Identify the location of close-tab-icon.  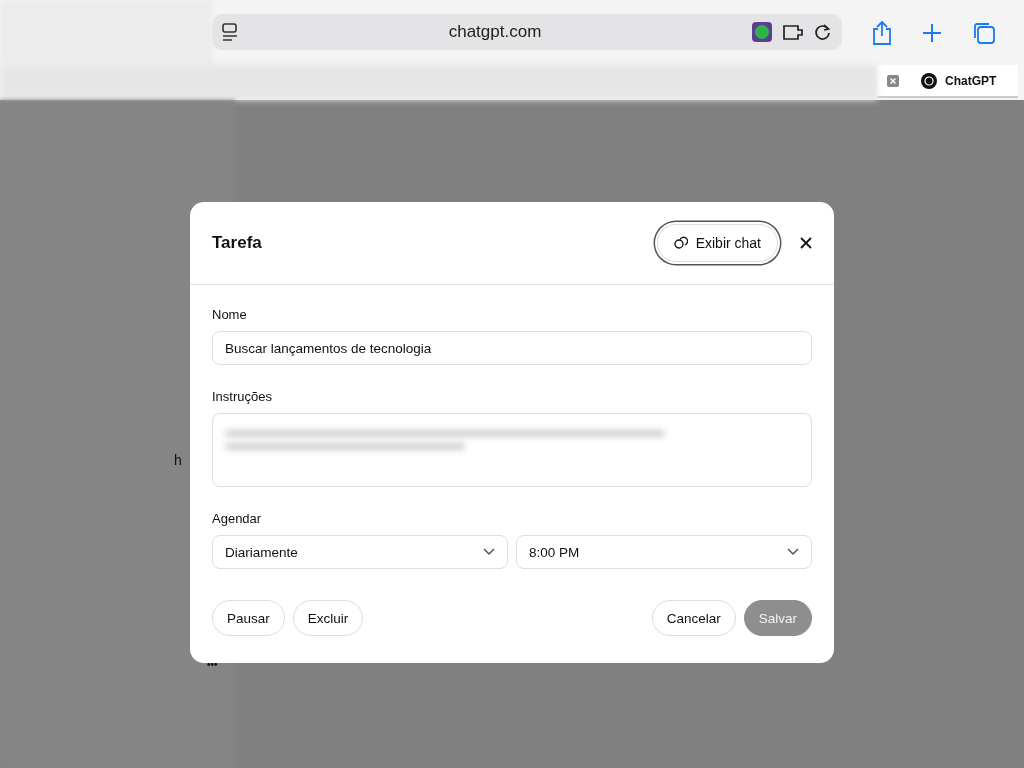
(893, 80).